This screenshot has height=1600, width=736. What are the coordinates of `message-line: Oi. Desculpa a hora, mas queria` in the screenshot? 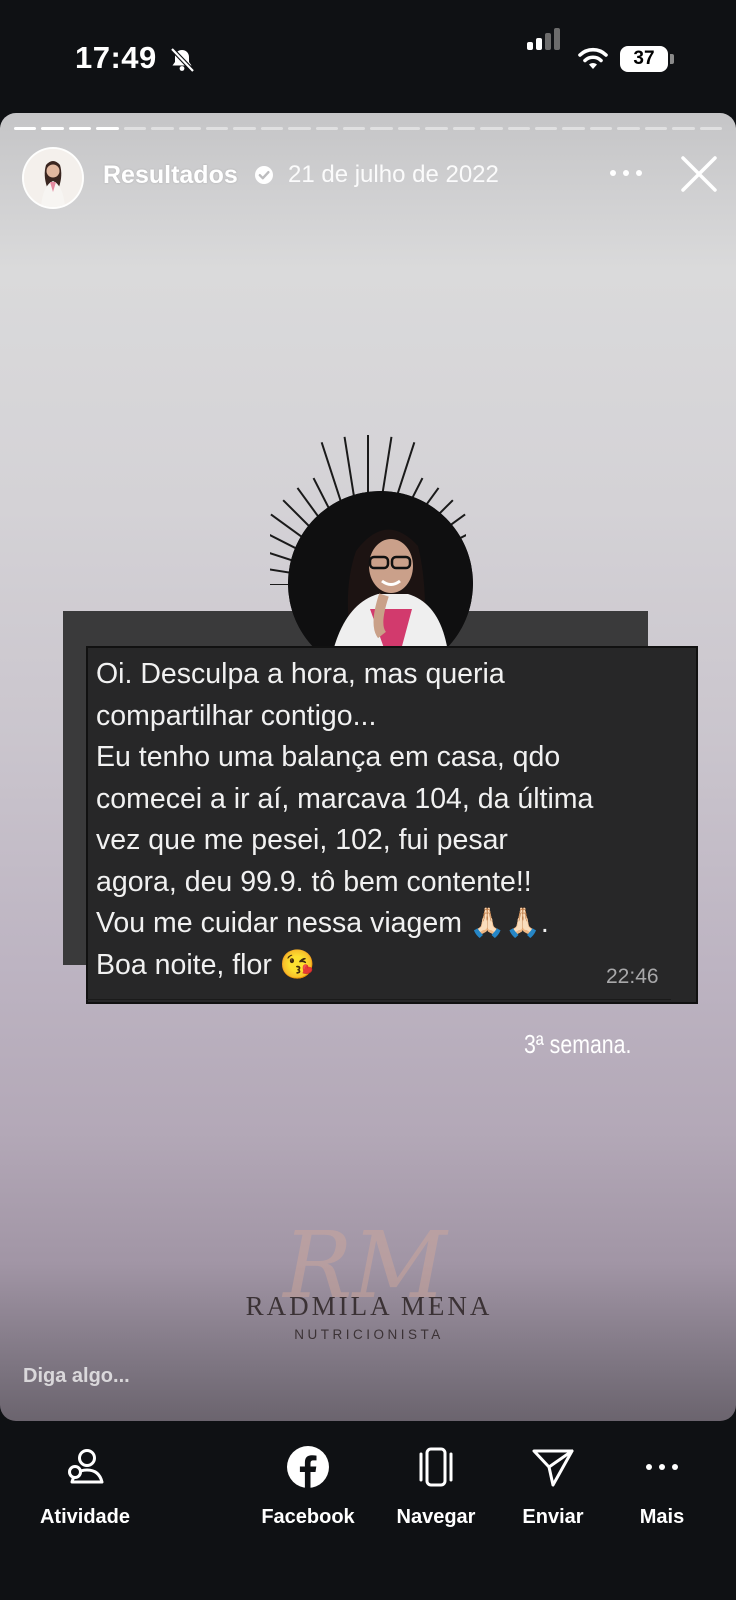 It's located at (300, 674).